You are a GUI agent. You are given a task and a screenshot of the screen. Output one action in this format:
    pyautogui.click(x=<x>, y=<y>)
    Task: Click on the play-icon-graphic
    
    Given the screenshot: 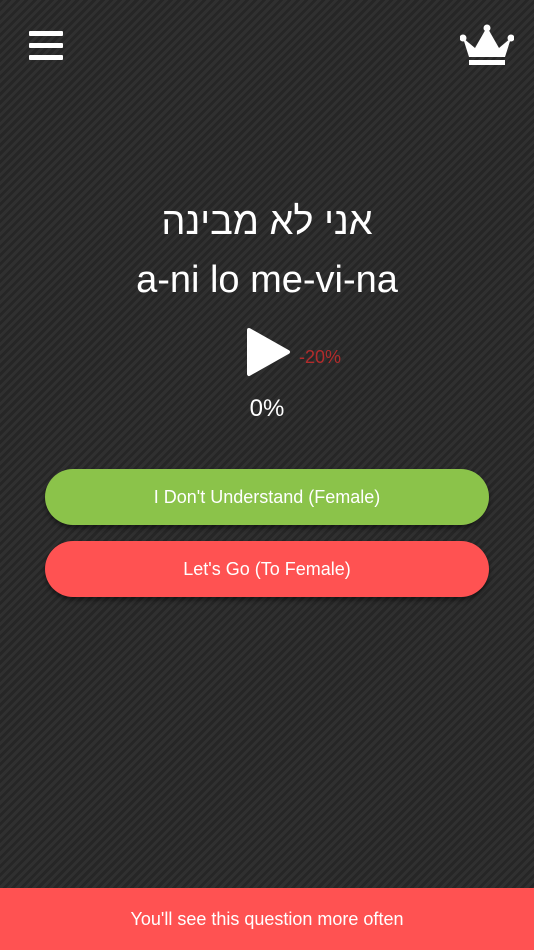 What is the action you would take?
    pyautogui.click(x=268, y=352)
    